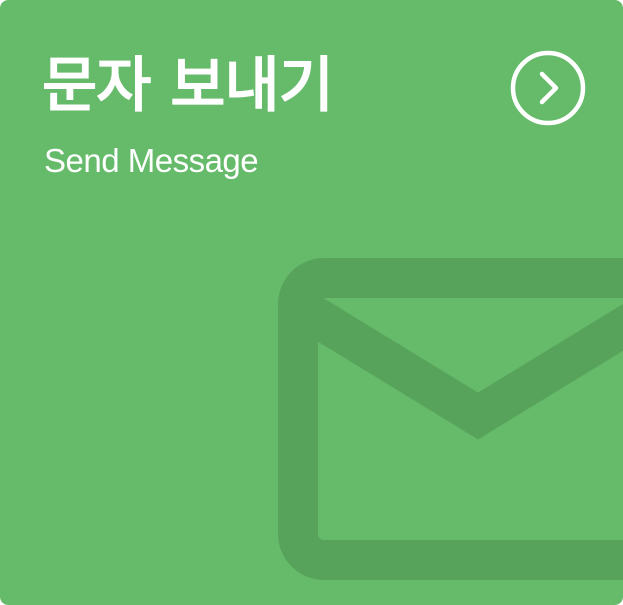 The height and width of the screenshot is (605, 623). Describe the element at coordinates (188, 86) in the screenshot. I see `card-title: 문자 보내기` at that location.